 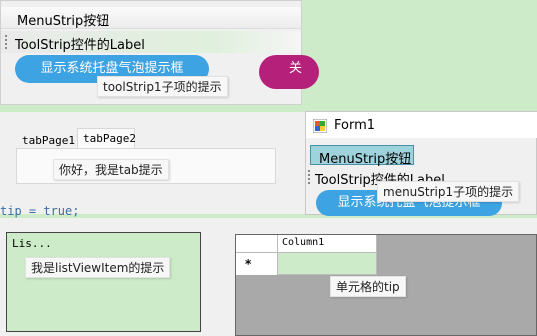 What do you see at coordinates (111, 169) in the screenshot?
I see `tab-tooltip: 你好，我是tab提示` at bounding box center [111, 169].